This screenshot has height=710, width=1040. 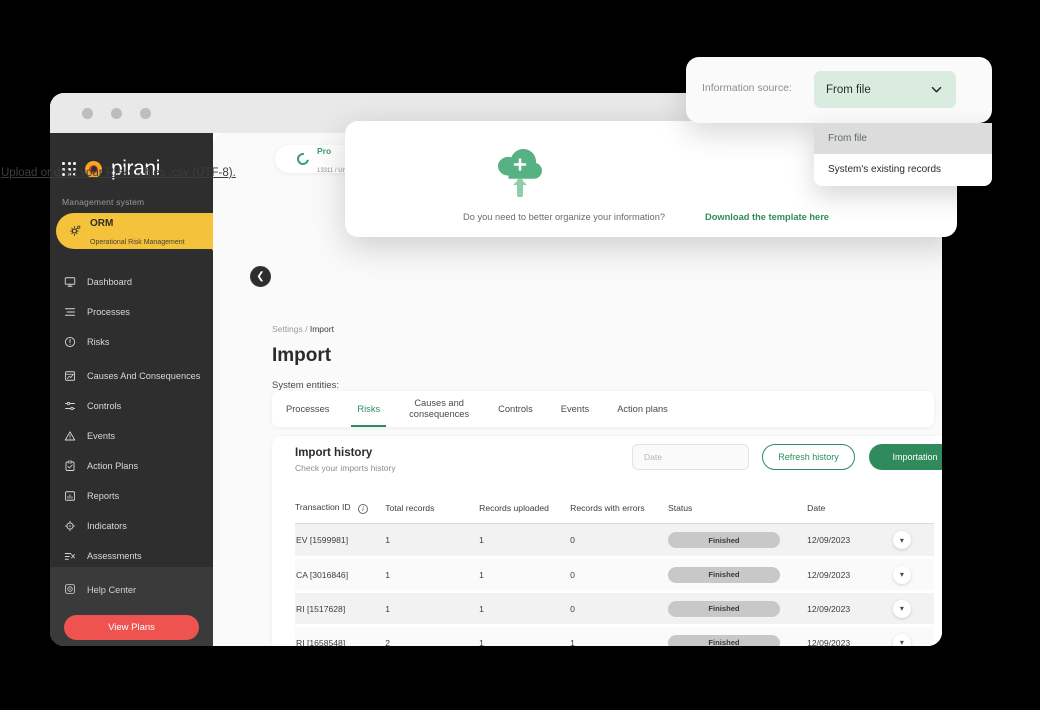 I want to click on sidebar-section-label: Management system, so click(x=103, y=202).